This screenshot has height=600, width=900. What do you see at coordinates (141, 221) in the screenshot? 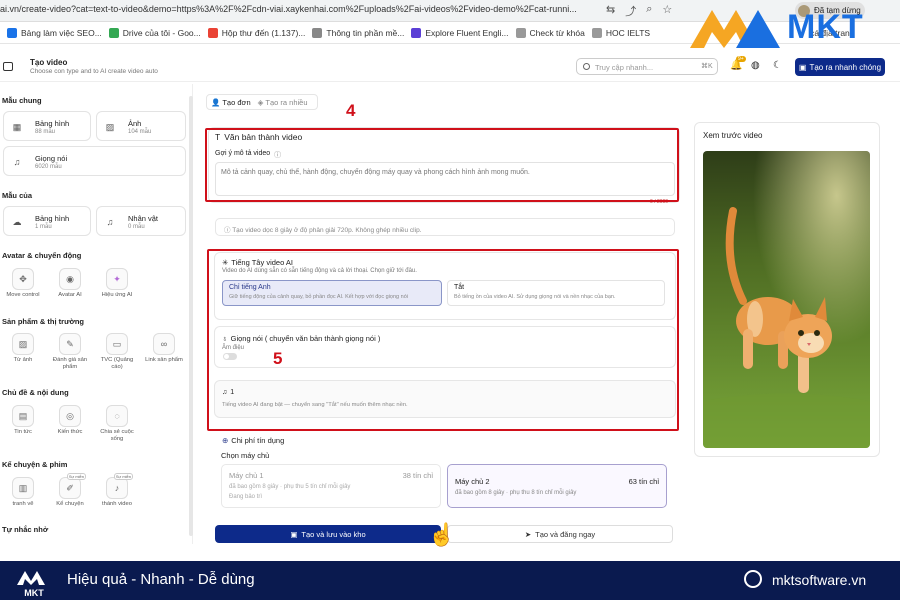
I see `card-nhan-vat: ♫ Nhân vật 0 mẫu` at bounding box center [141, 221].